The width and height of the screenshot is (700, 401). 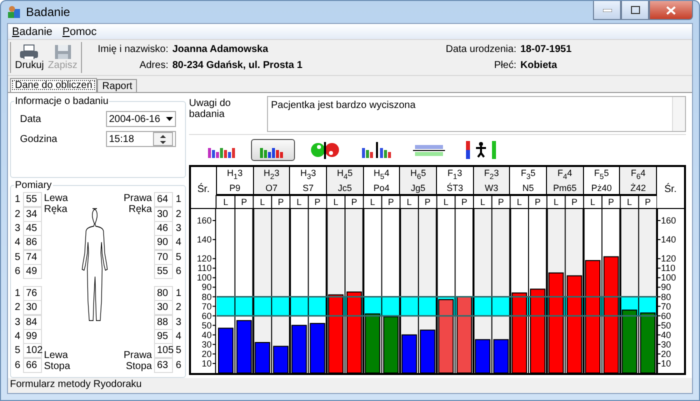 I want to click on measurement-field: 46, so click(x=163, y=228).